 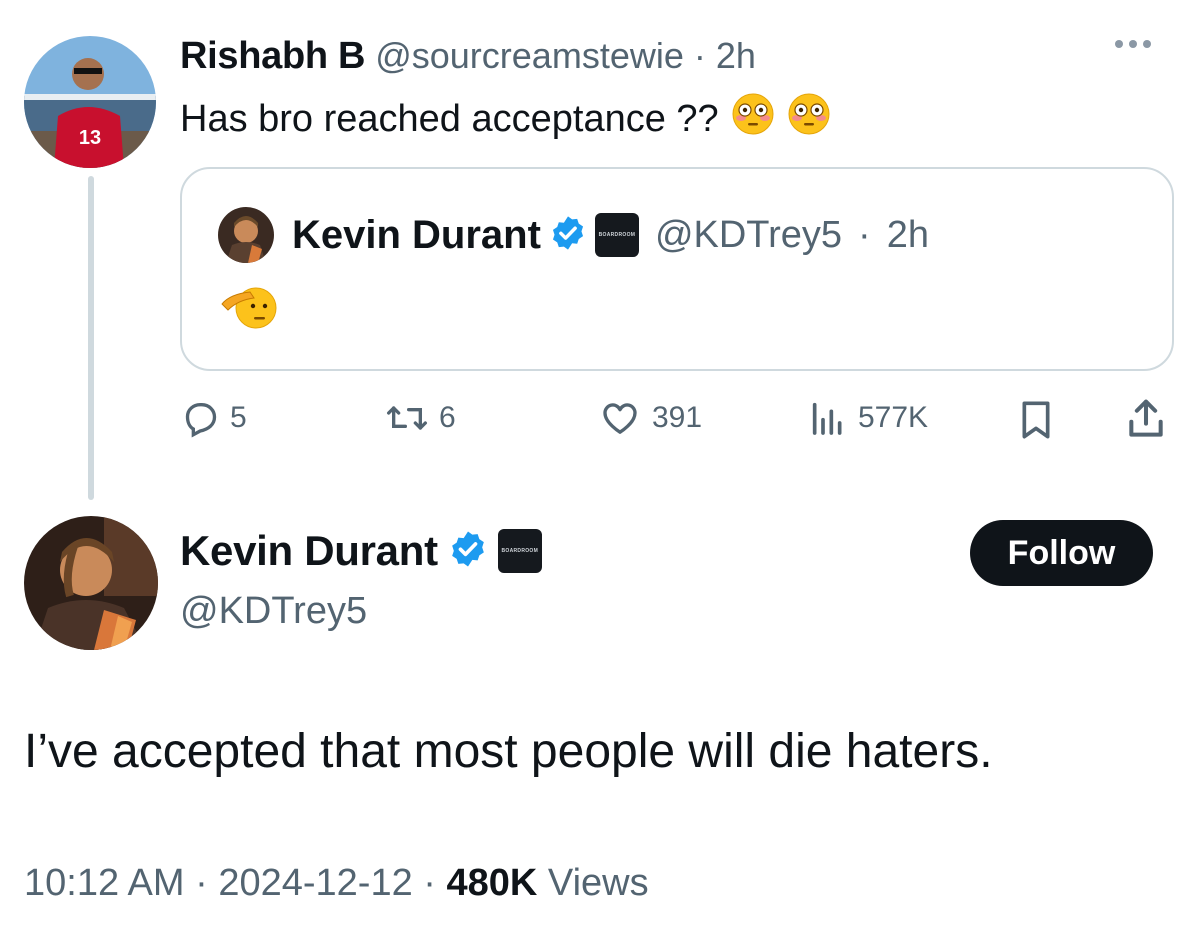 What do you see at coordinates (406, 418) in the screenshot?
I see `repost-icon` at bounding box center [406, 418].